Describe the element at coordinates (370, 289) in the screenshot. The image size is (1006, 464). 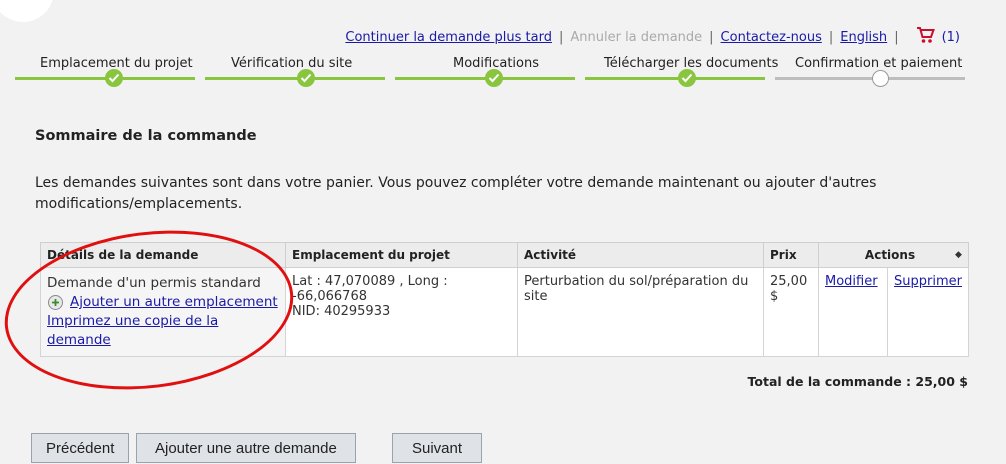
I see `location-coordinates: Lat : 47,070089 , Long : -66,066768` at that location.